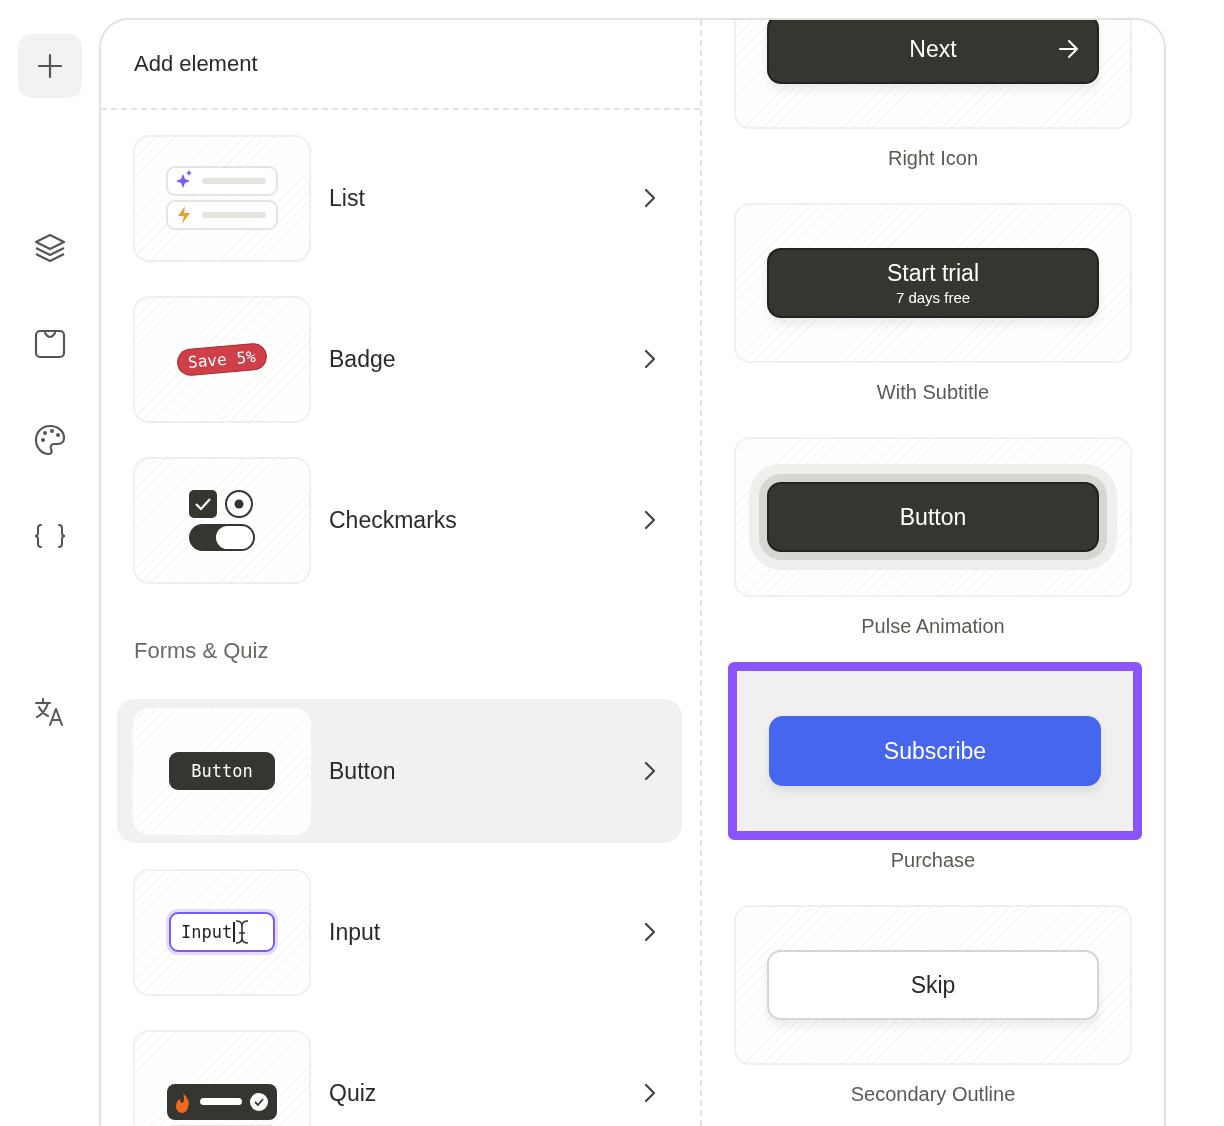 The height and width of the screenshot is (1126, 1224). What do you see at coordinates (222, 771) in the screenshot?
I see `sample-button: Button` at bounding box center [222, 771].